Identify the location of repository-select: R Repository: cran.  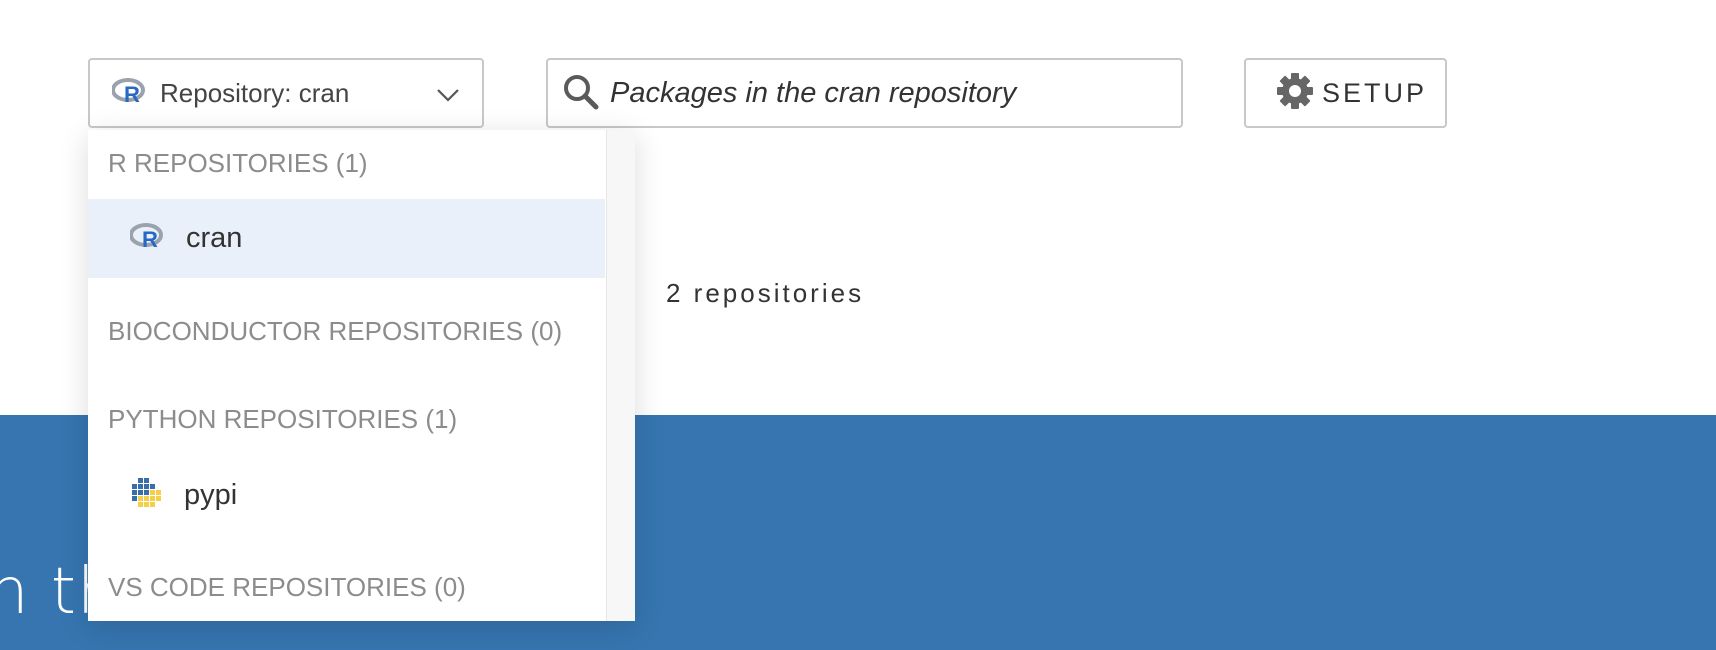
(286, 93).